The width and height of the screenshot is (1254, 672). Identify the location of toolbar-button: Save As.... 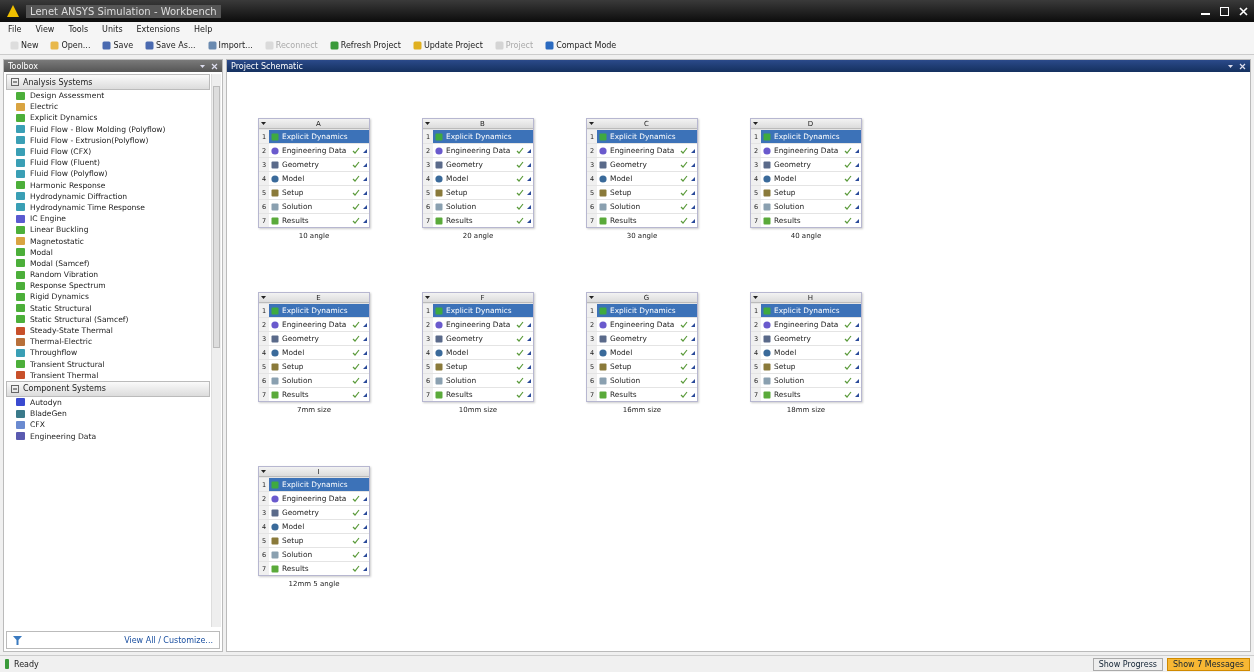
(170, 45).